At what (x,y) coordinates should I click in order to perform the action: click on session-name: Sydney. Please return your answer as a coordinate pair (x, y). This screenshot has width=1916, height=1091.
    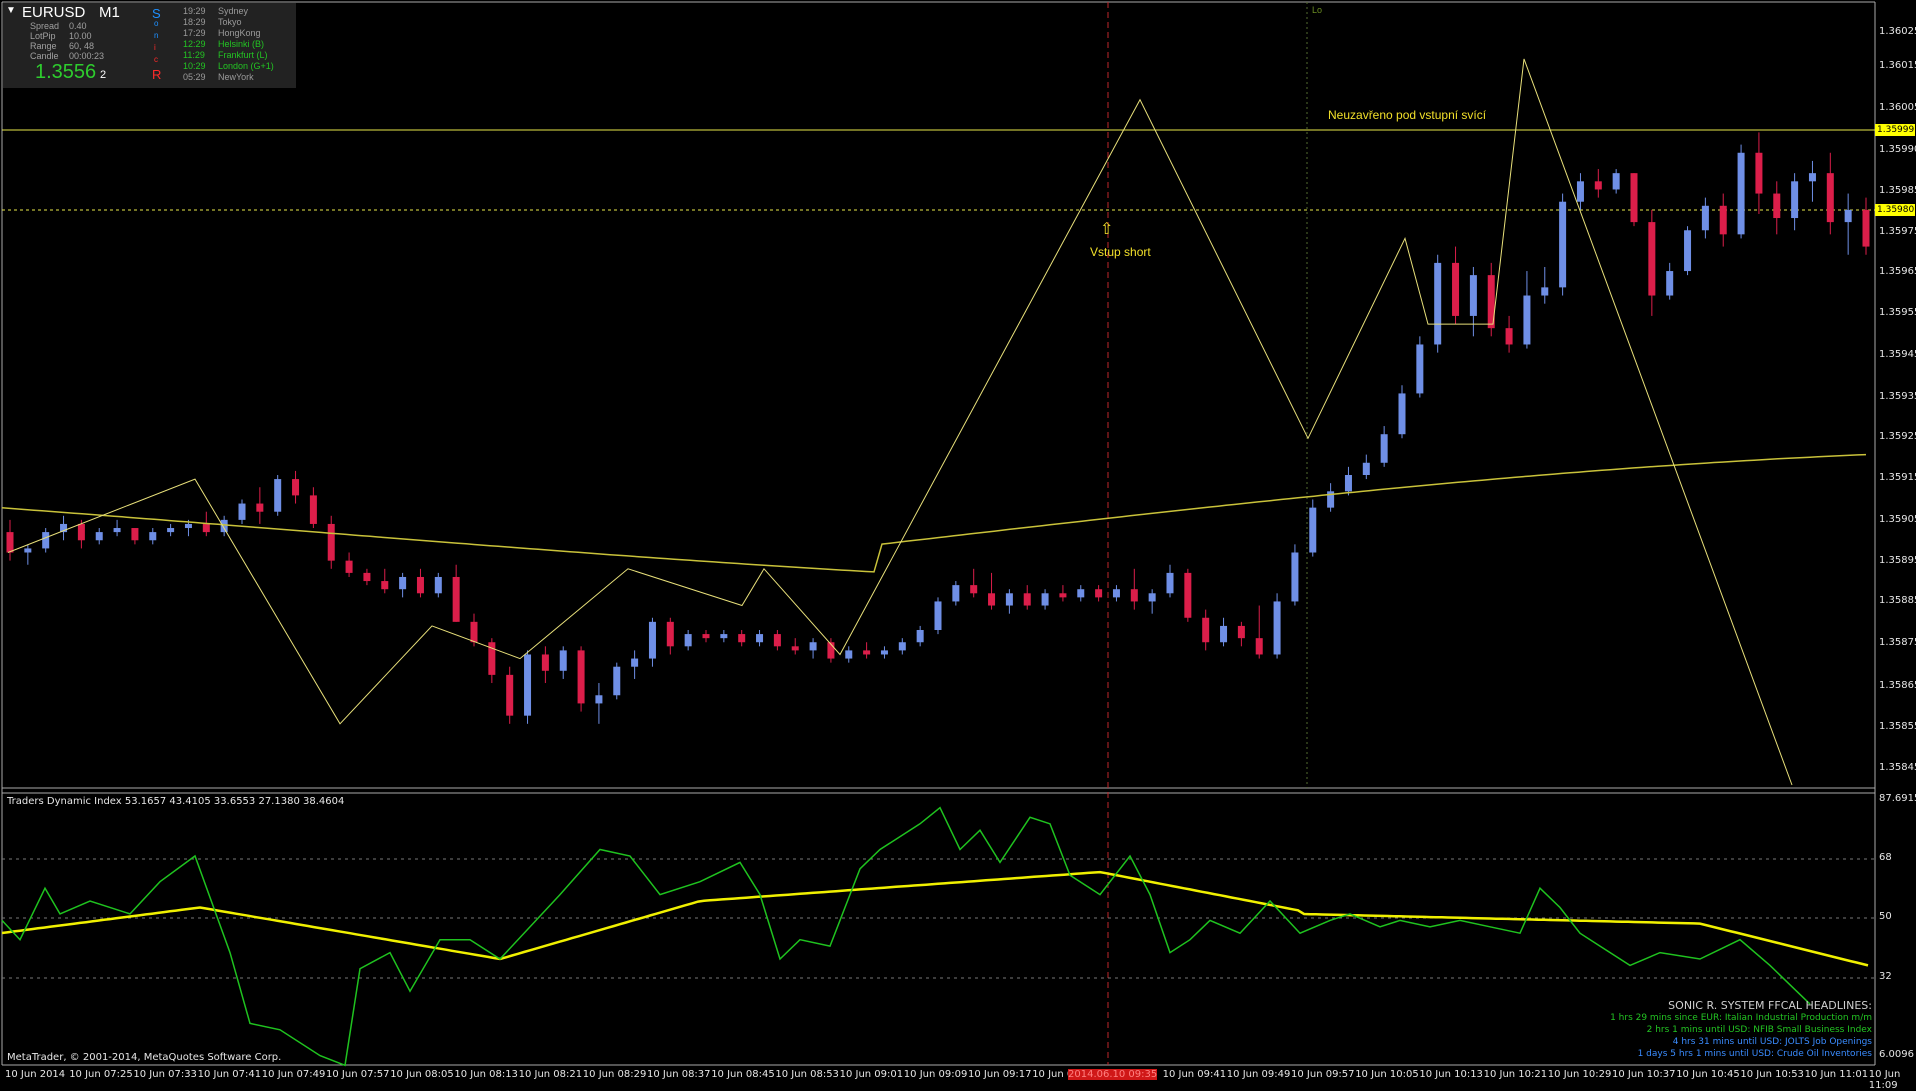
    Looking at the image, I should click on (233, 11).